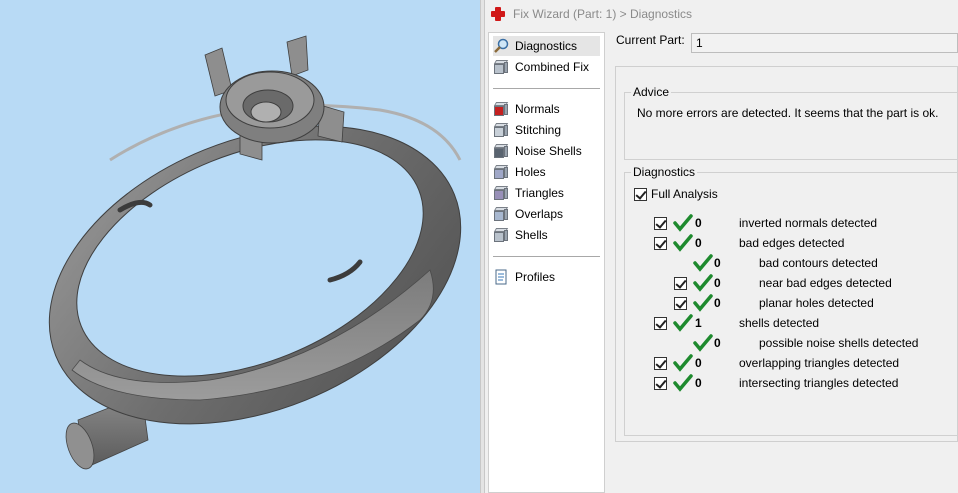  I want to click on triangles-icon, so click(501, 193).